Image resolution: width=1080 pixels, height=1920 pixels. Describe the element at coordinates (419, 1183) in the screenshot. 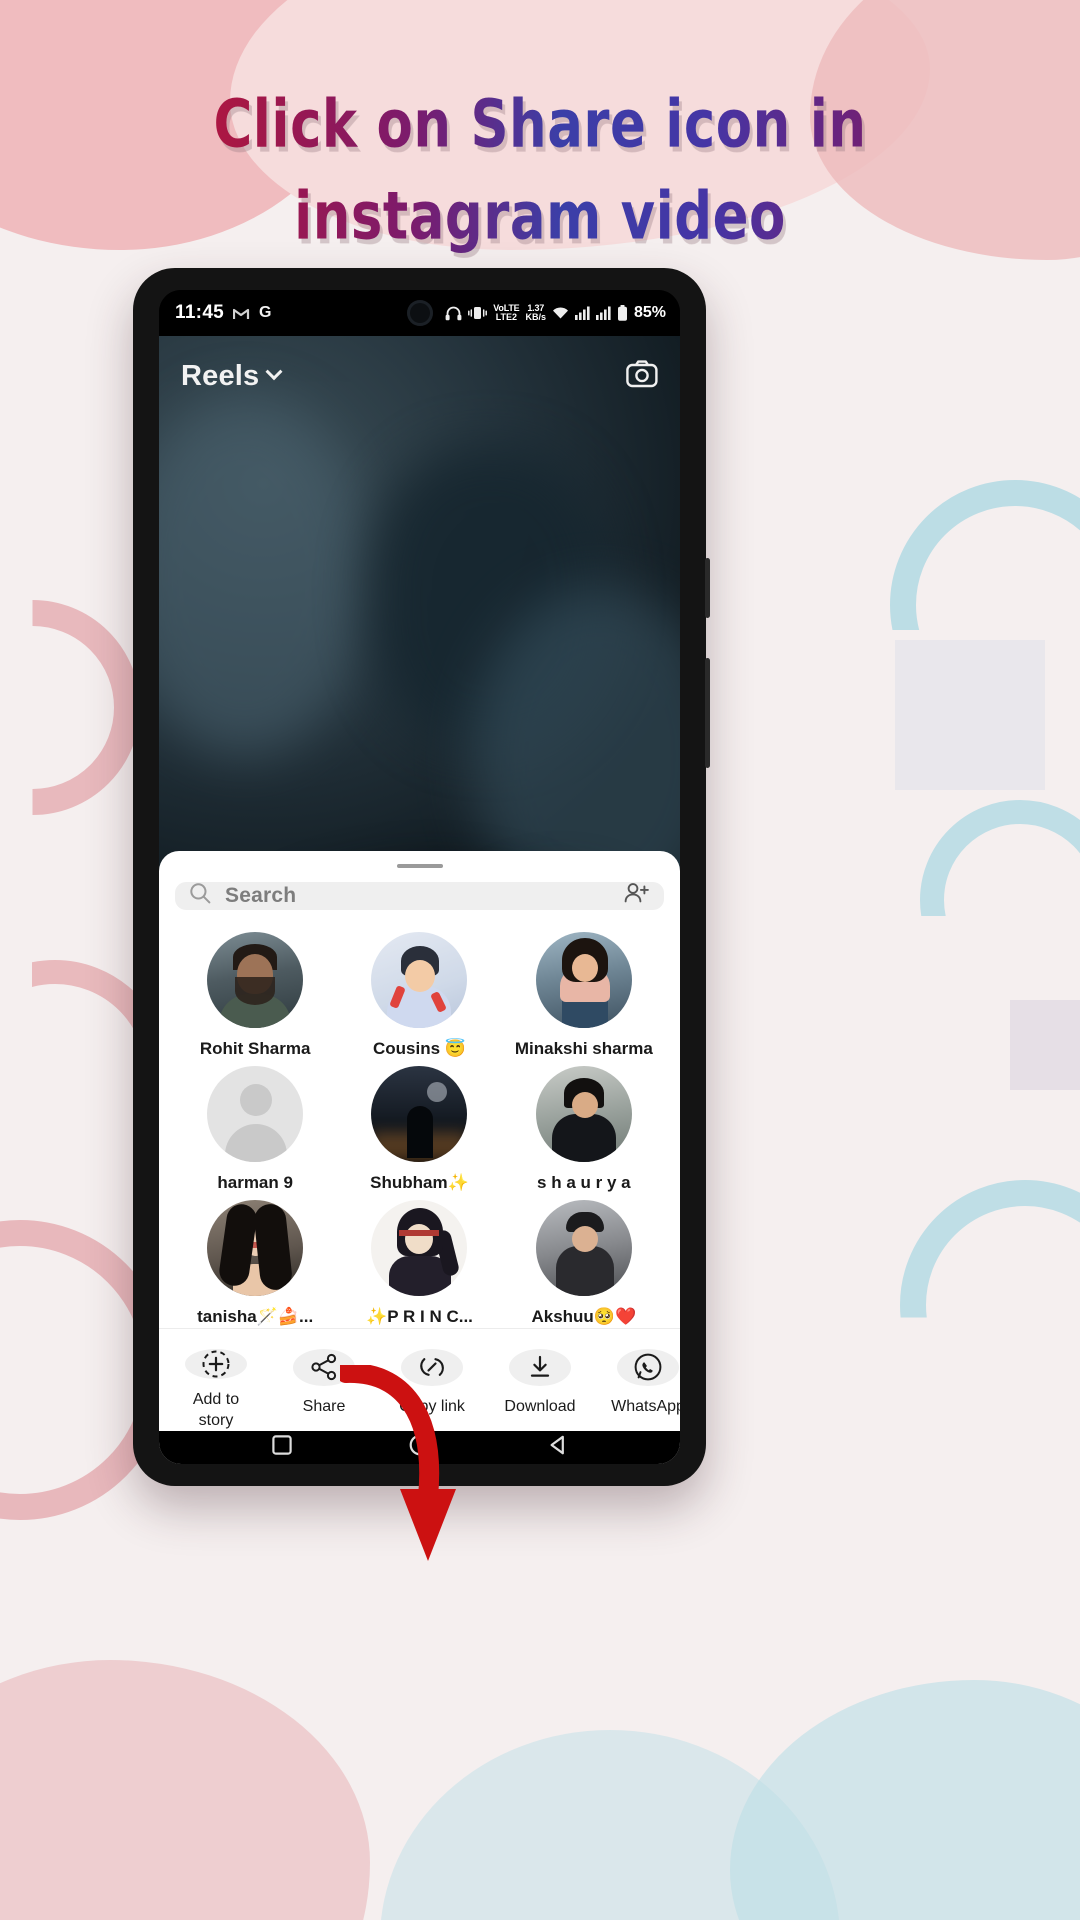

I see `contact-name: Shubham✨` at that location.